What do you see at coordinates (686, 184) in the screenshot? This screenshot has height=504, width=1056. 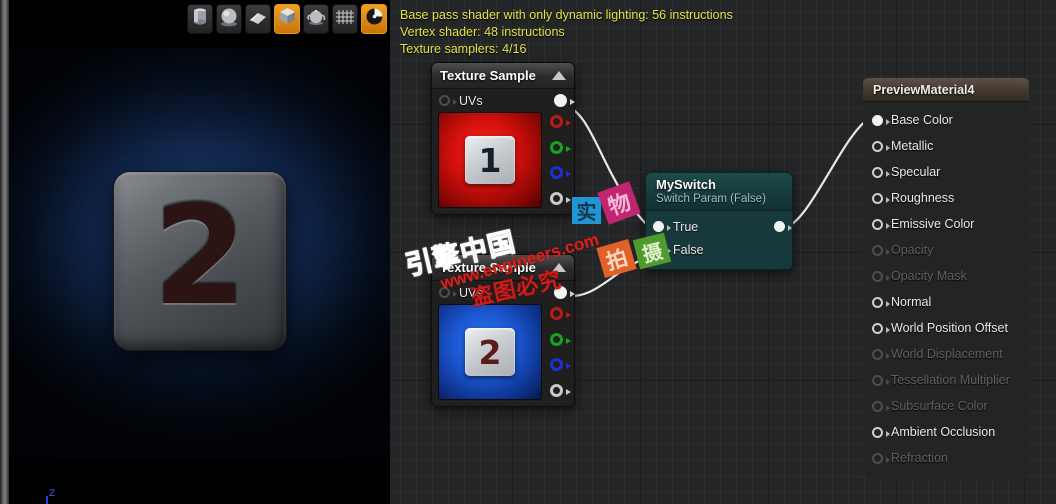 I see `node-title: MySwitch` at bounding box center [686, 184].